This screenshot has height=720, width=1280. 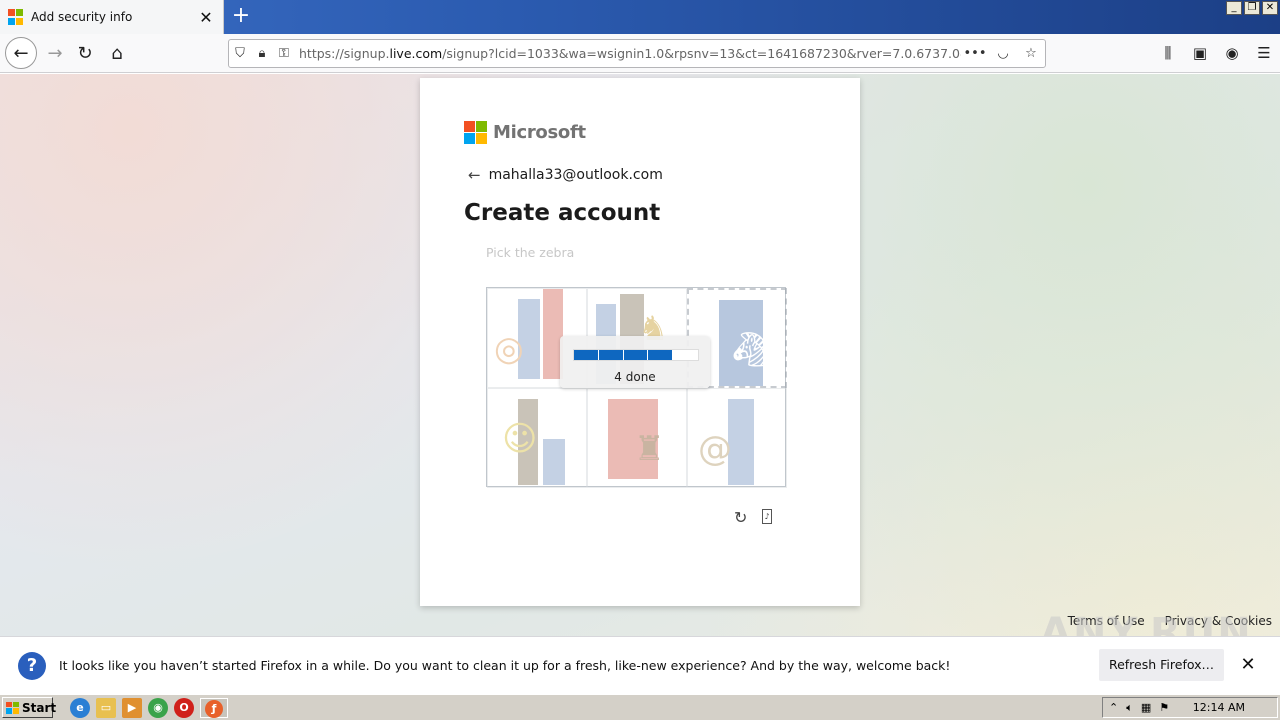 I want to click on network-icon: ▦, so click(x=1146, y=707).